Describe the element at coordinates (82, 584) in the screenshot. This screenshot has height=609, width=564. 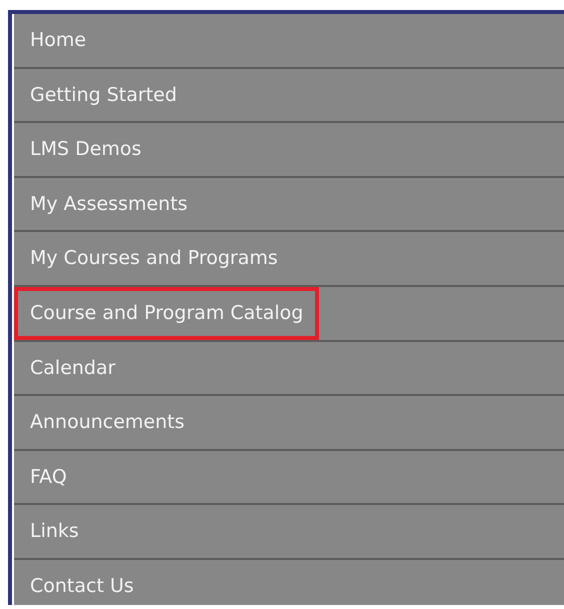
I see `menu-link: Contact Us` at that location.